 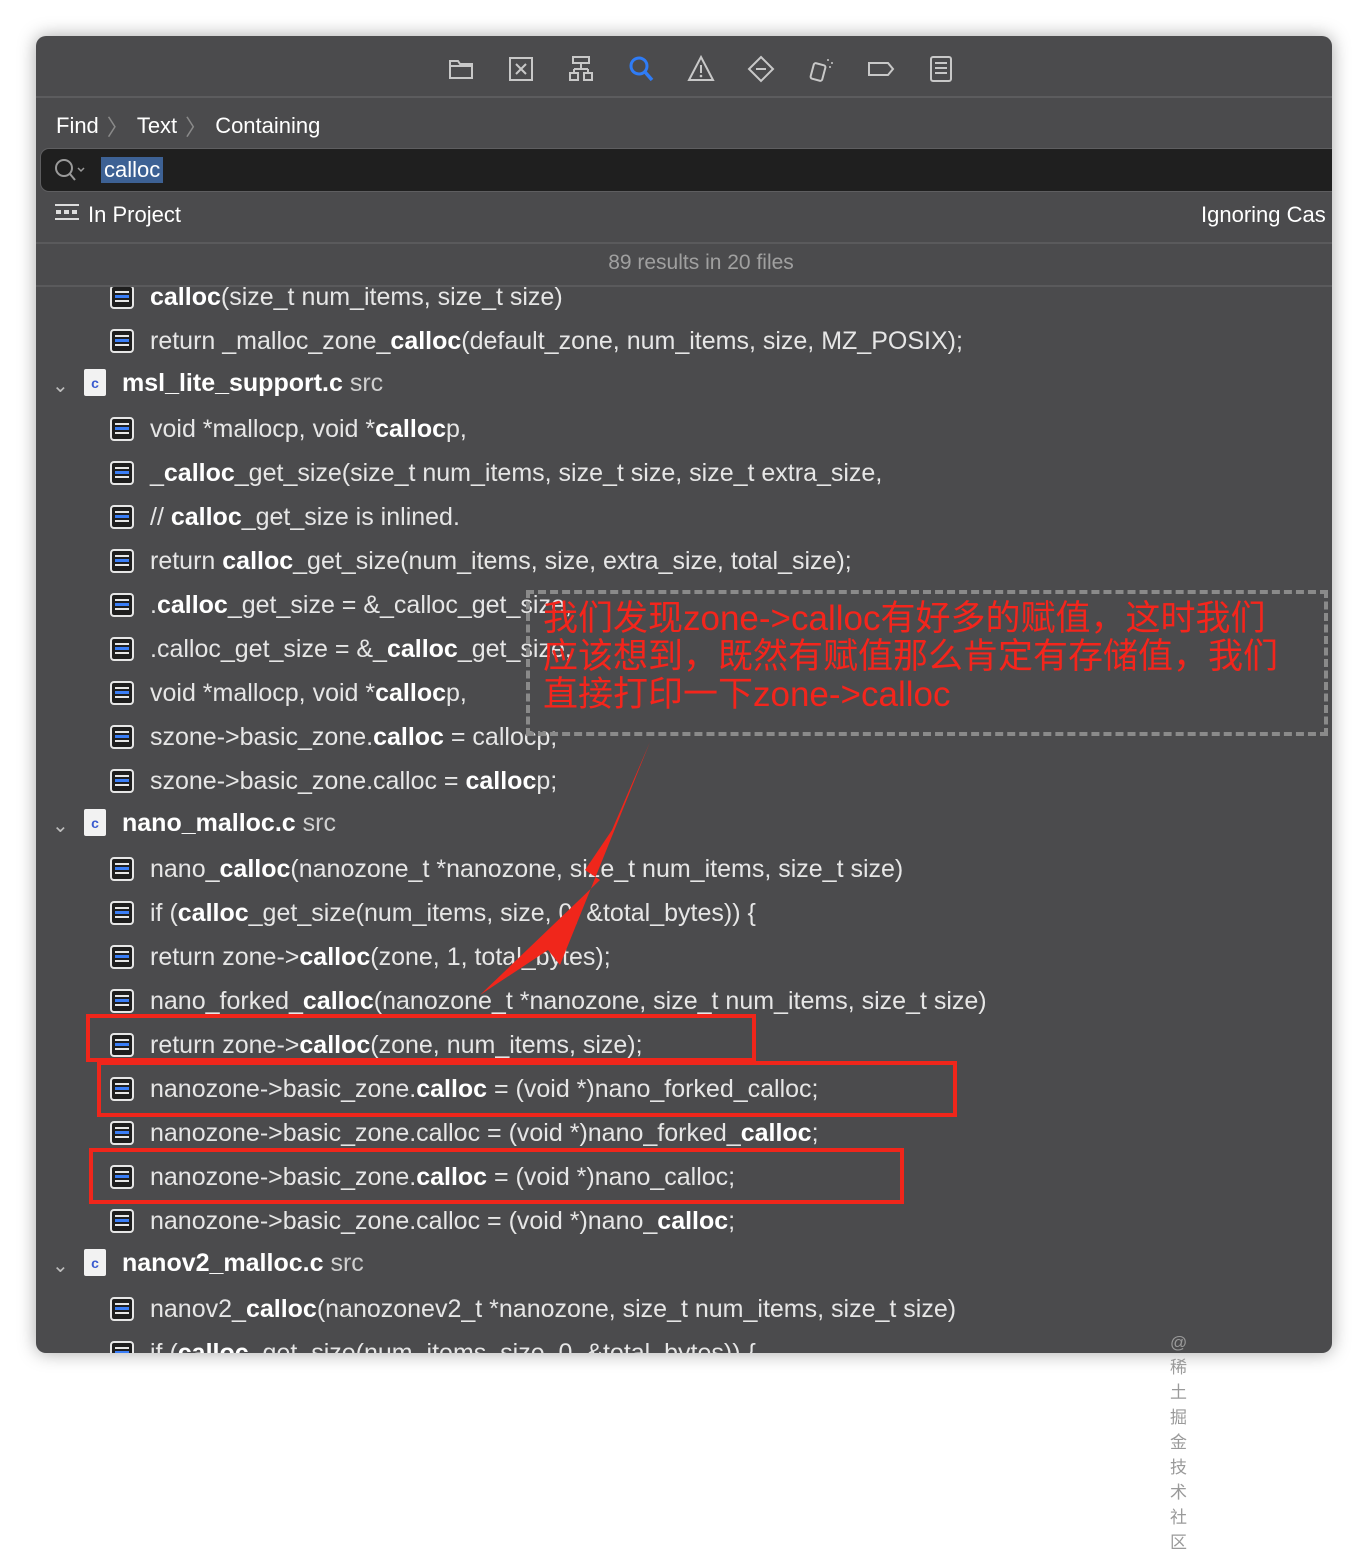 What do you see at coordinates (684, 305) in the screenshot?
I see `search-result-item: calloc(size_t num_items, size_t size)` at bounding box center [684, 305].